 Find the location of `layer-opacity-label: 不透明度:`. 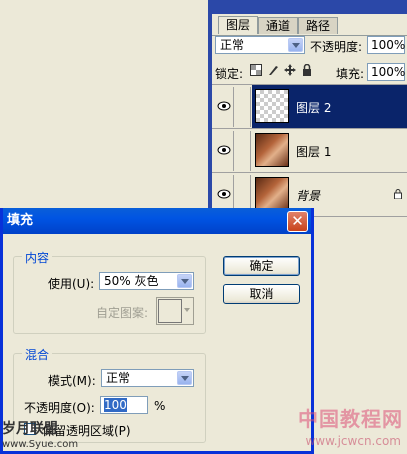

layer-opacity-label: 不透明度: is located at coordinates (336, 47).